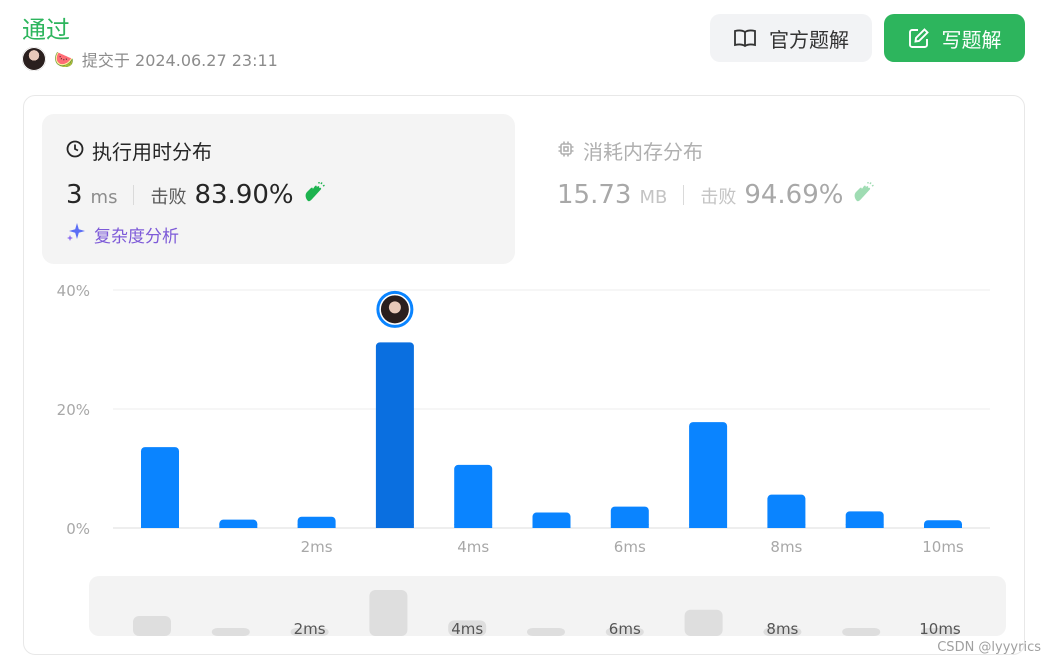 The height and width of the screenshot is (666, 1055). Describe the element at coordinates (989, 647) in the screenshot. I see `watermark: CSDN @lyyyrics` at that location.